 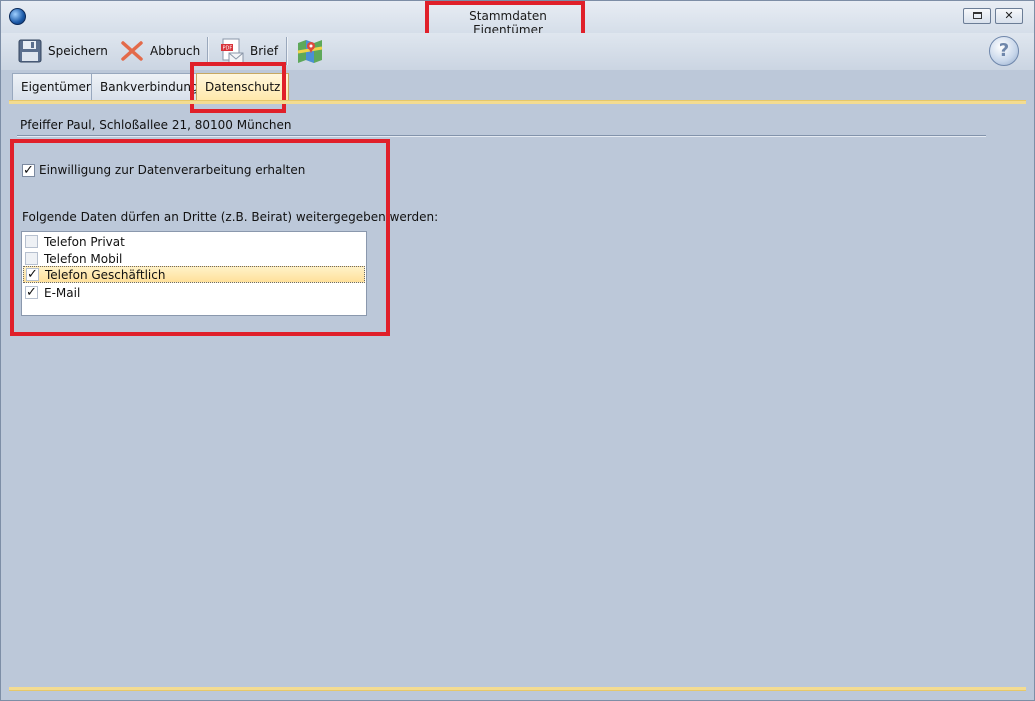 I want to click on map-icon, so click(x=310, y=51).